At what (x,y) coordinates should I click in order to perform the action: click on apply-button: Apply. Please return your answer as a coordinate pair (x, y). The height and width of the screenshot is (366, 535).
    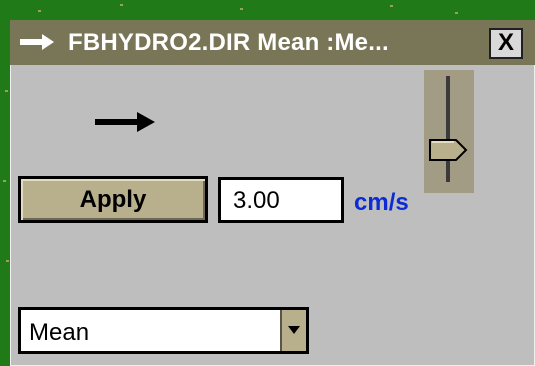
    Looking at the image, I should click on (113, 199).